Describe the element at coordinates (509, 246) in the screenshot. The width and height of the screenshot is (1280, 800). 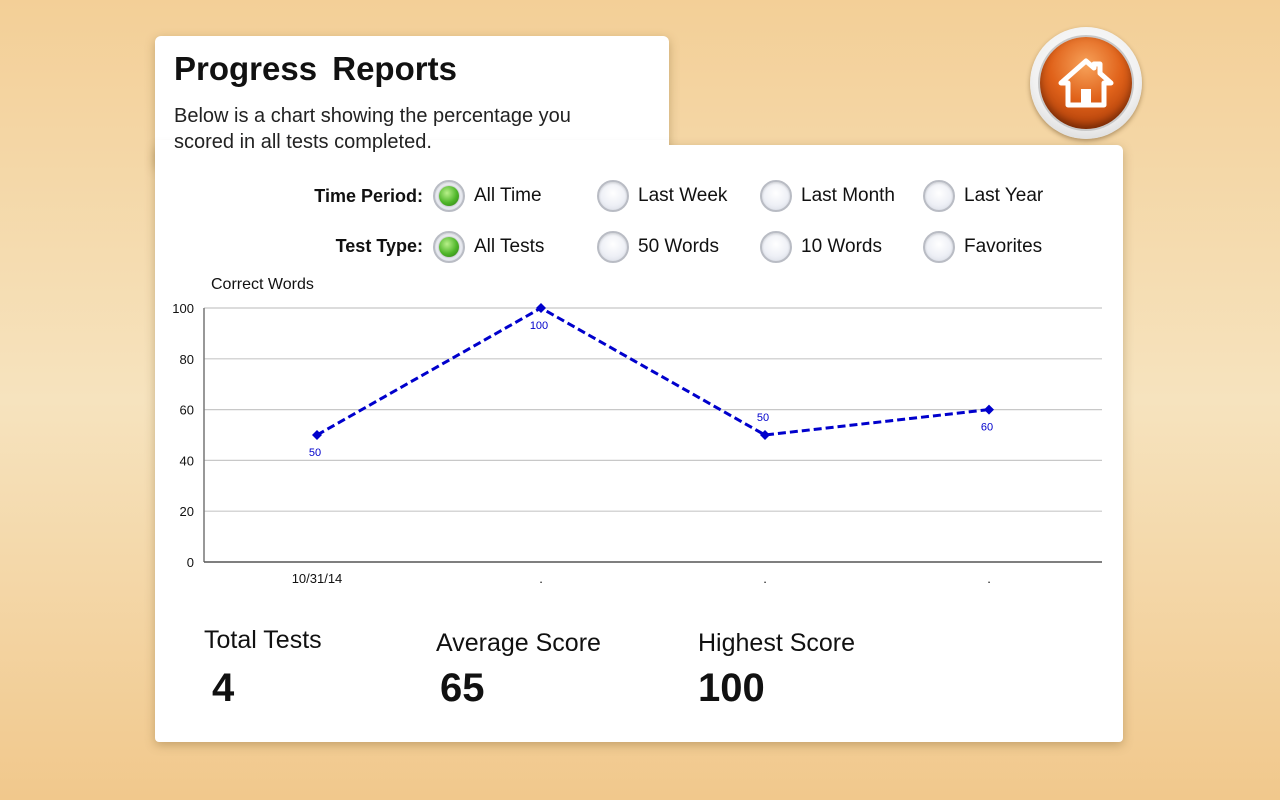
I see `type-option-label: All Tests` at that location.